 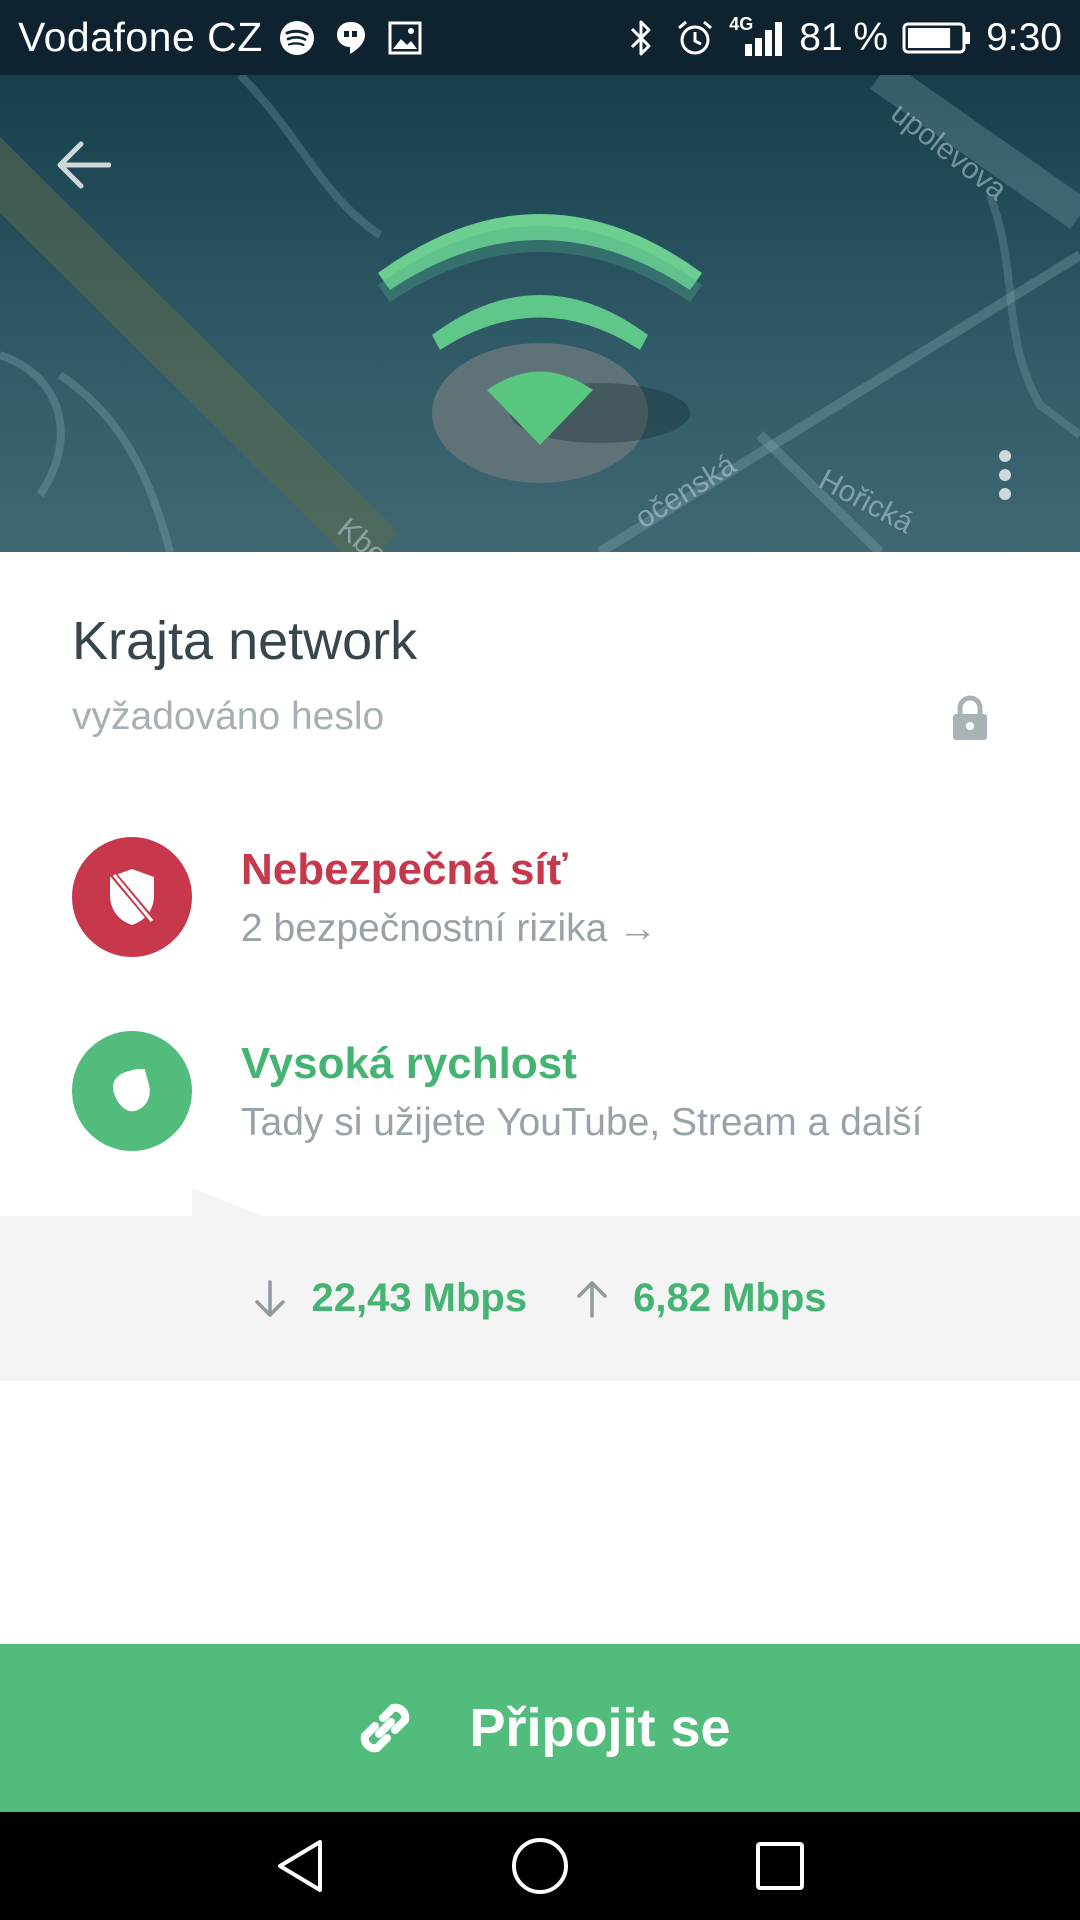 I want to click on speed-results: 22,43 Mbps 6,82 Mbps, so click(x=540, y=1284).